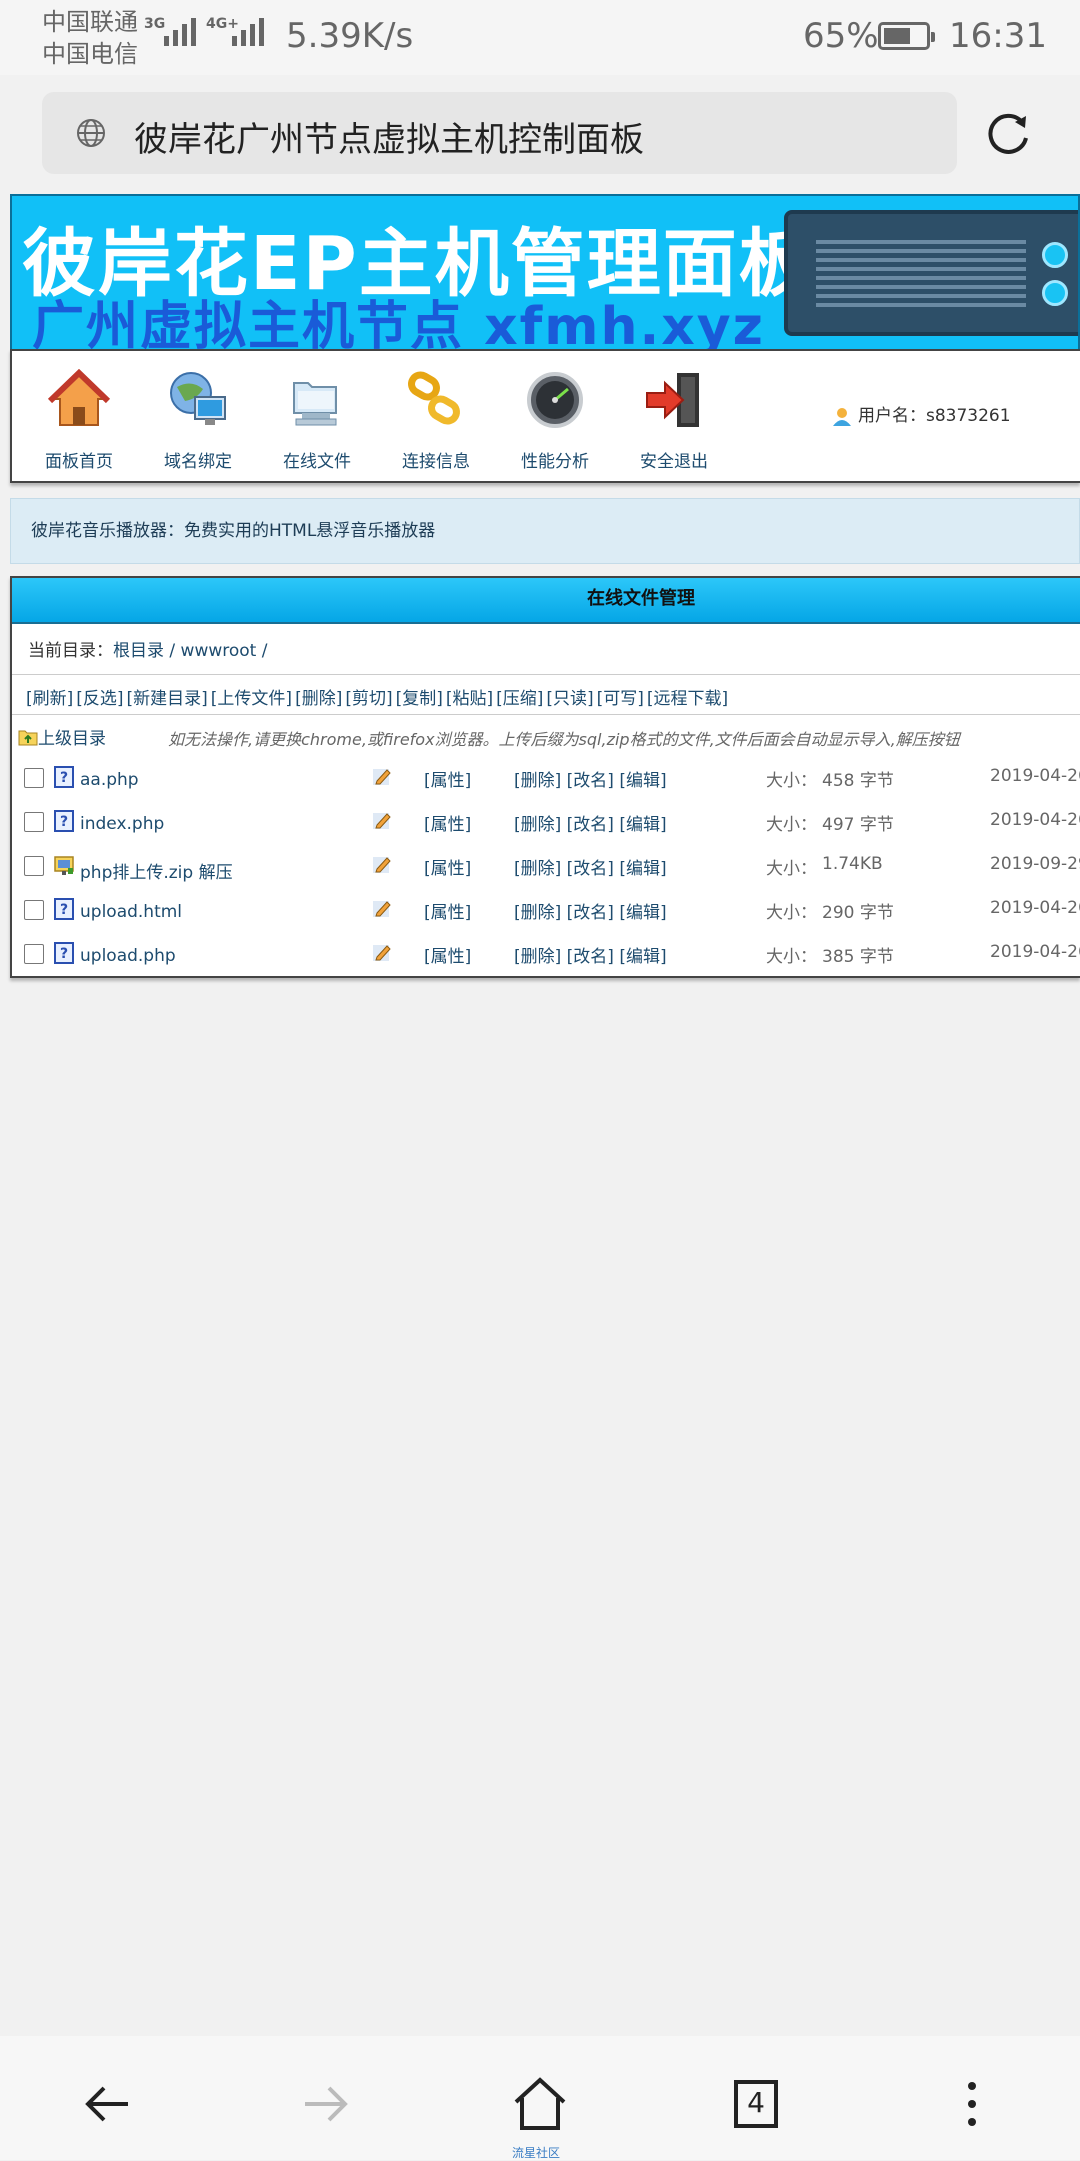  Describe the element at coordinates (620, 699) in the screenshot. I see `writable-button: [可写]` at that location.